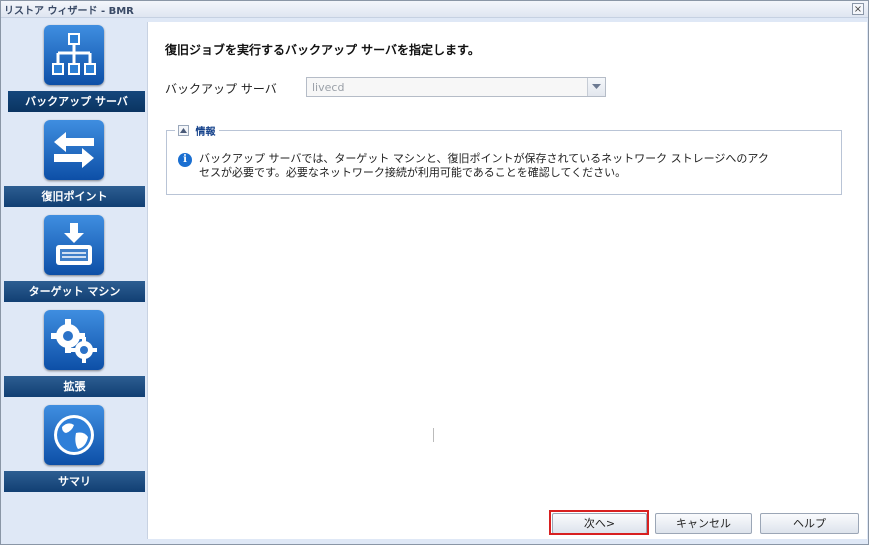 The width and height of the screenshot is (869, 545). Describe the element at coordinates (74, 386) in the screenshot. I see `step-label: 拡張` at that location.